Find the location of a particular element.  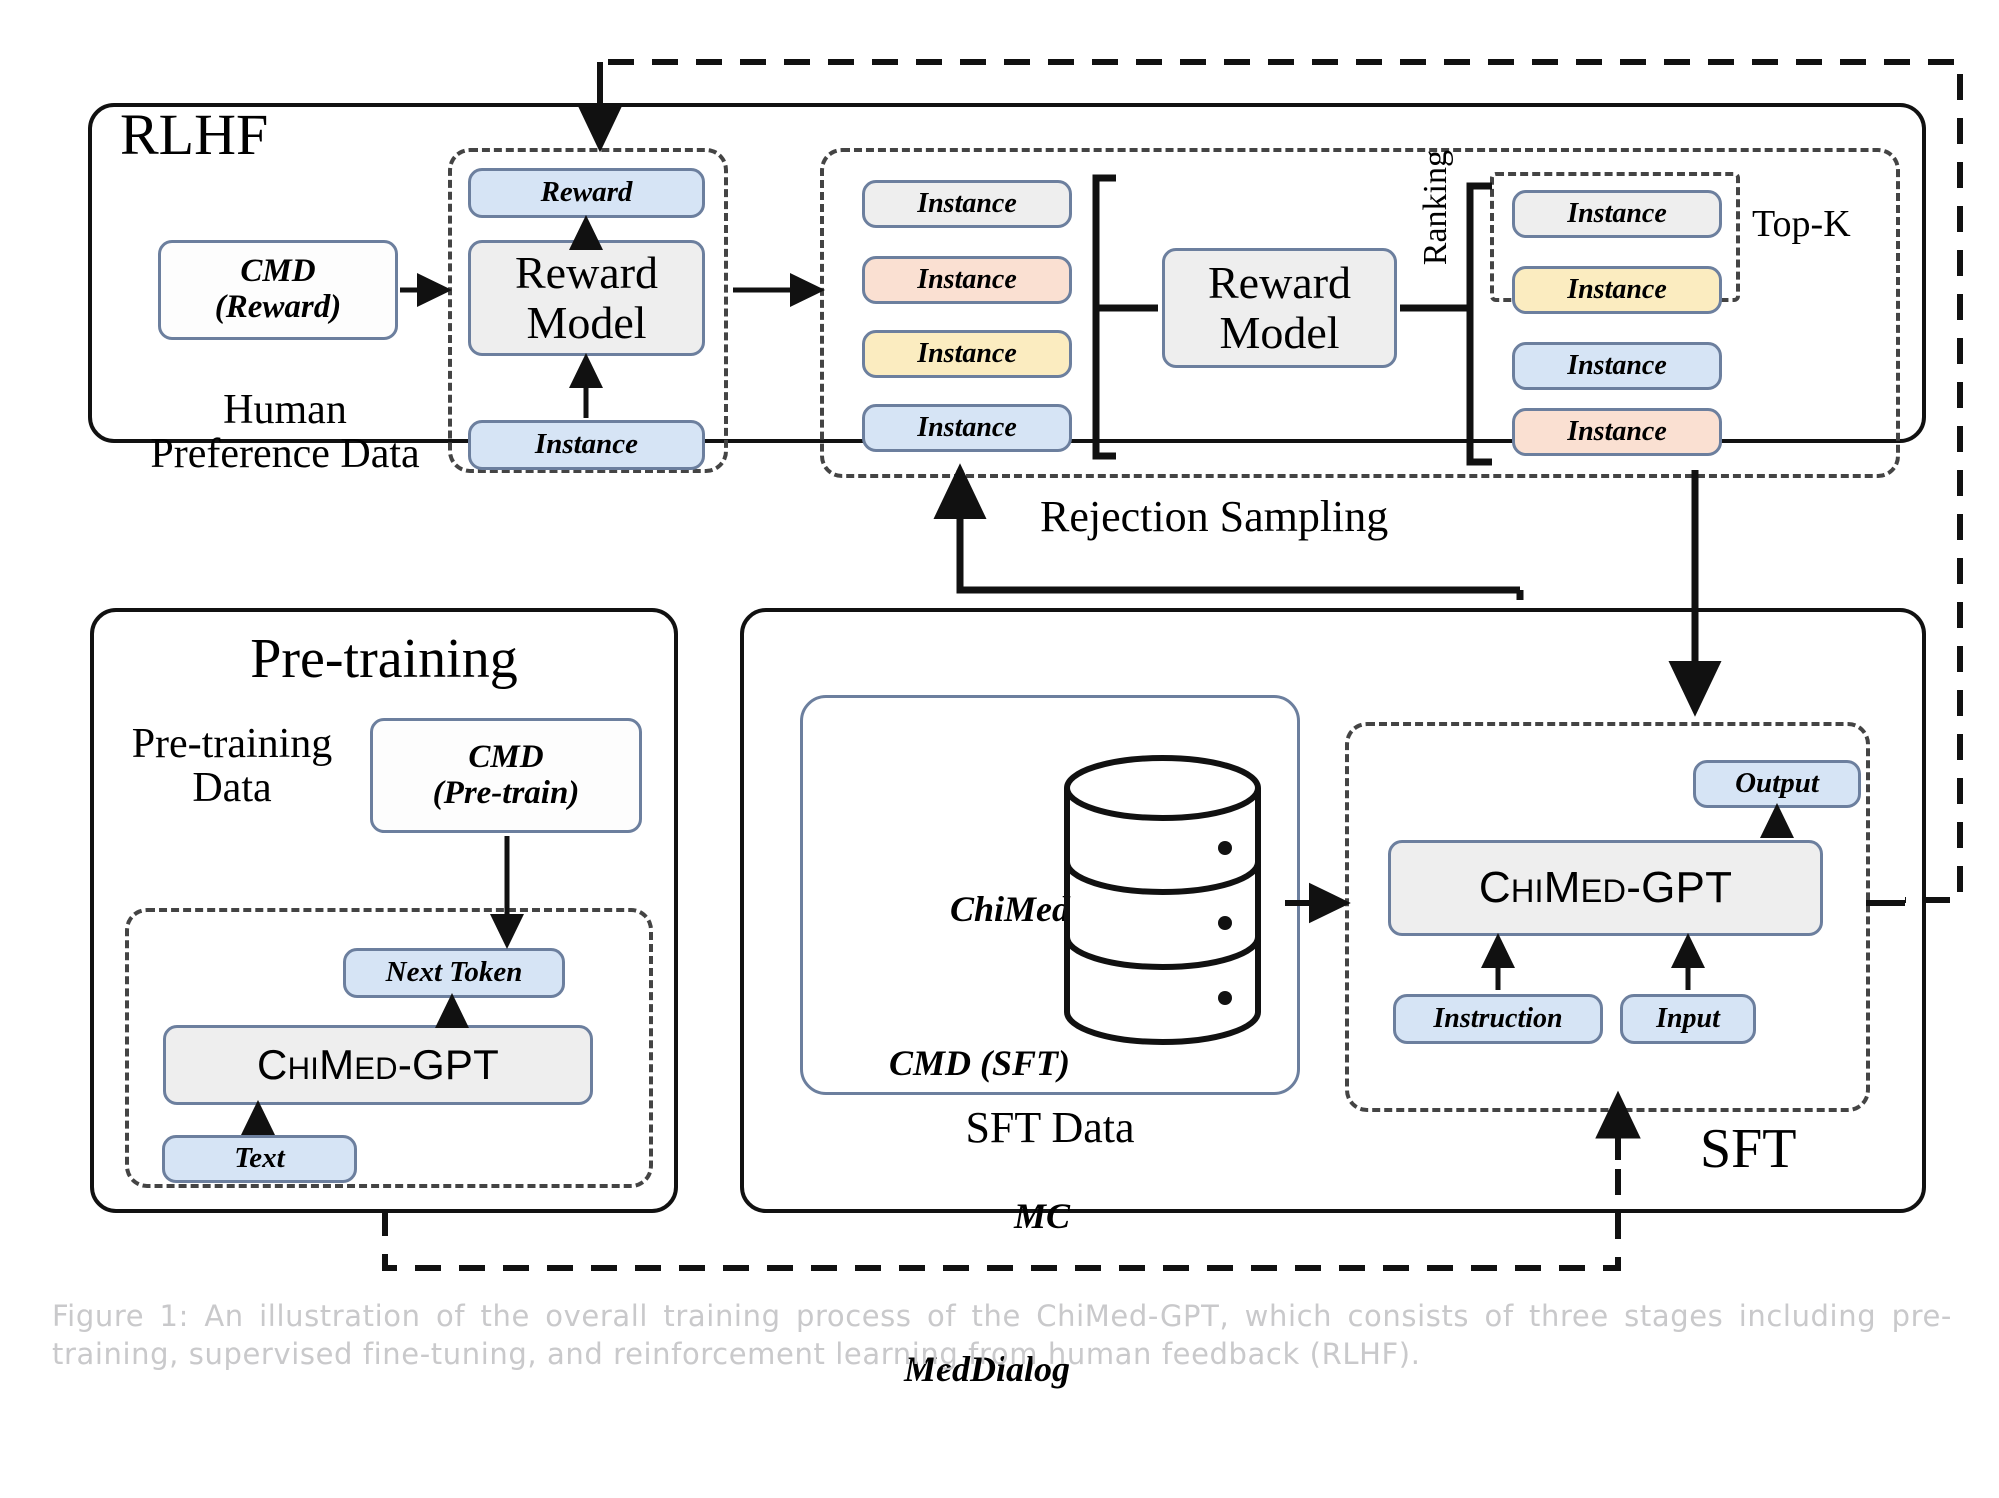

rs-ranked-label-0: Instance is located at coordinates (1617, 213).